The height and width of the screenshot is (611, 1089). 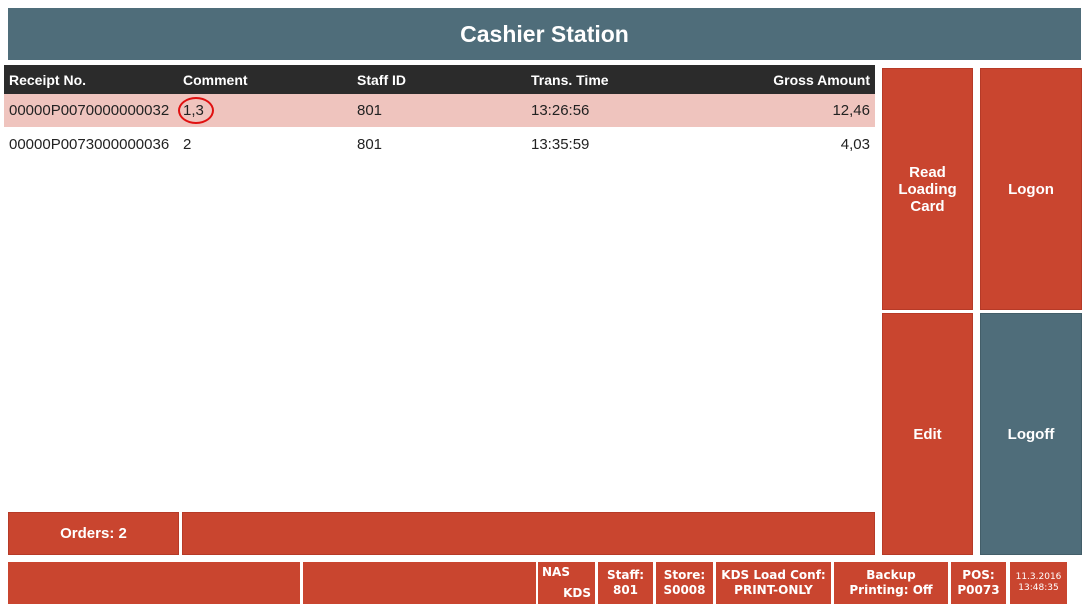 I want to click on nas-label: NAS, so click(x=556, y=572).